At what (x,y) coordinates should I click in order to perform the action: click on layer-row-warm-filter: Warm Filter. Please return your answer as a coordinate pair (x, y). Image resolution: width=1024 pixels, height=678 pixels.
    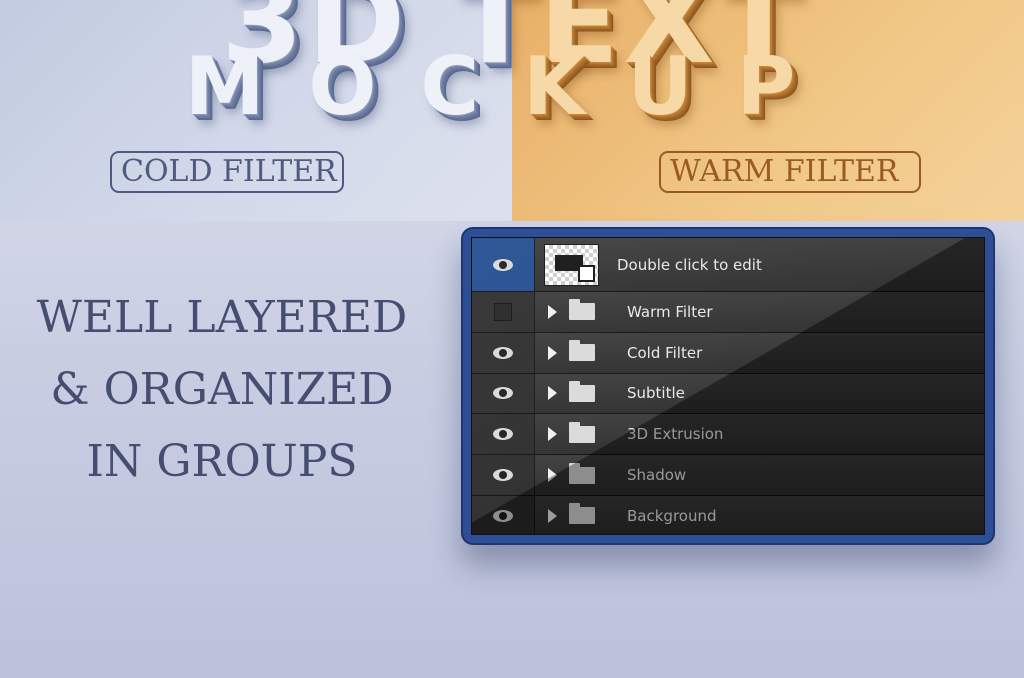
    Looking at the image, I should click on (728, 312).